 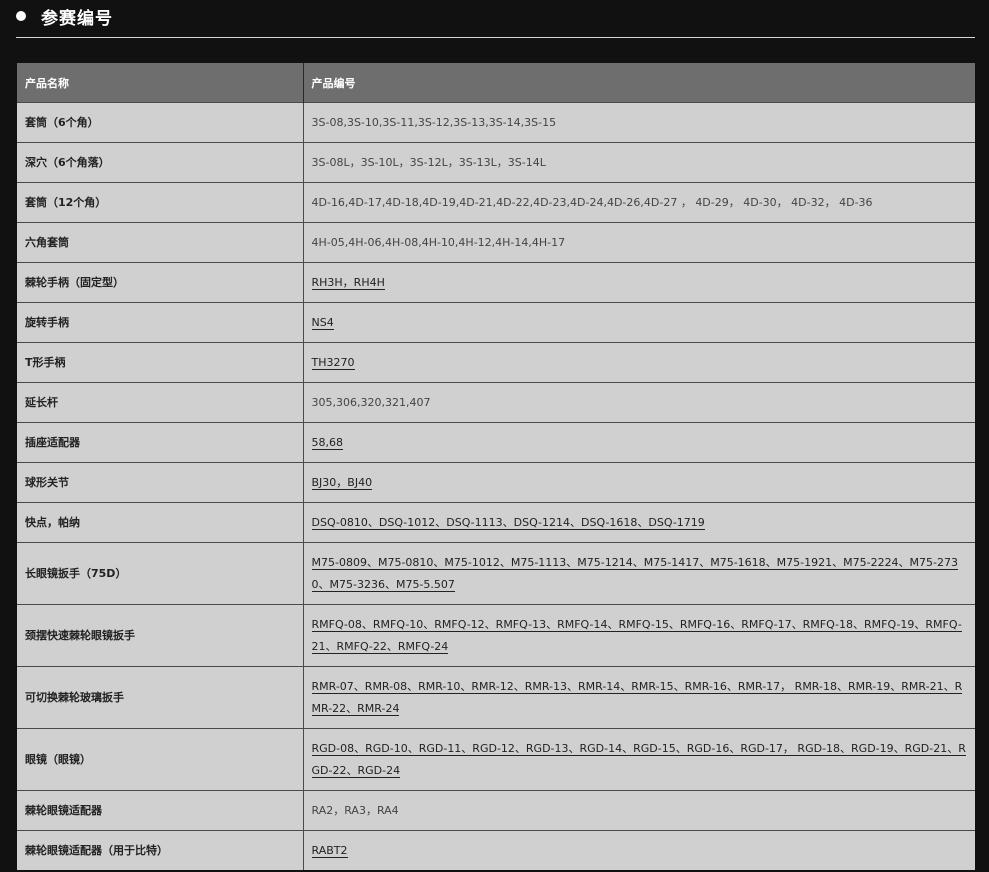 I want to click on product-code-cell: RH3H，RH4H, so click(x=639, y=282).